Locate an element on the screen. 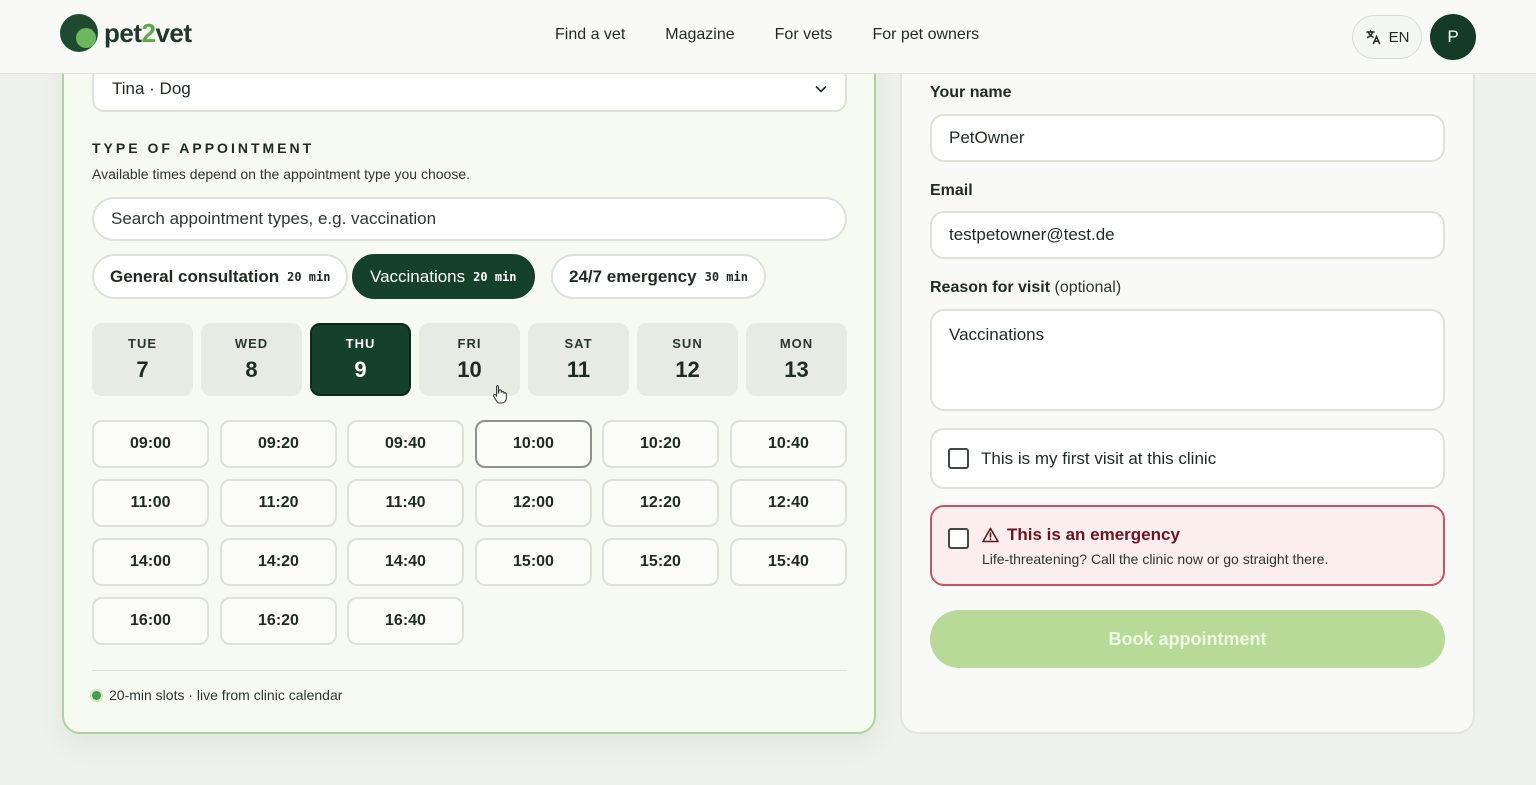  day-mon-13: MON 13 is located at coordinates (796, 359).